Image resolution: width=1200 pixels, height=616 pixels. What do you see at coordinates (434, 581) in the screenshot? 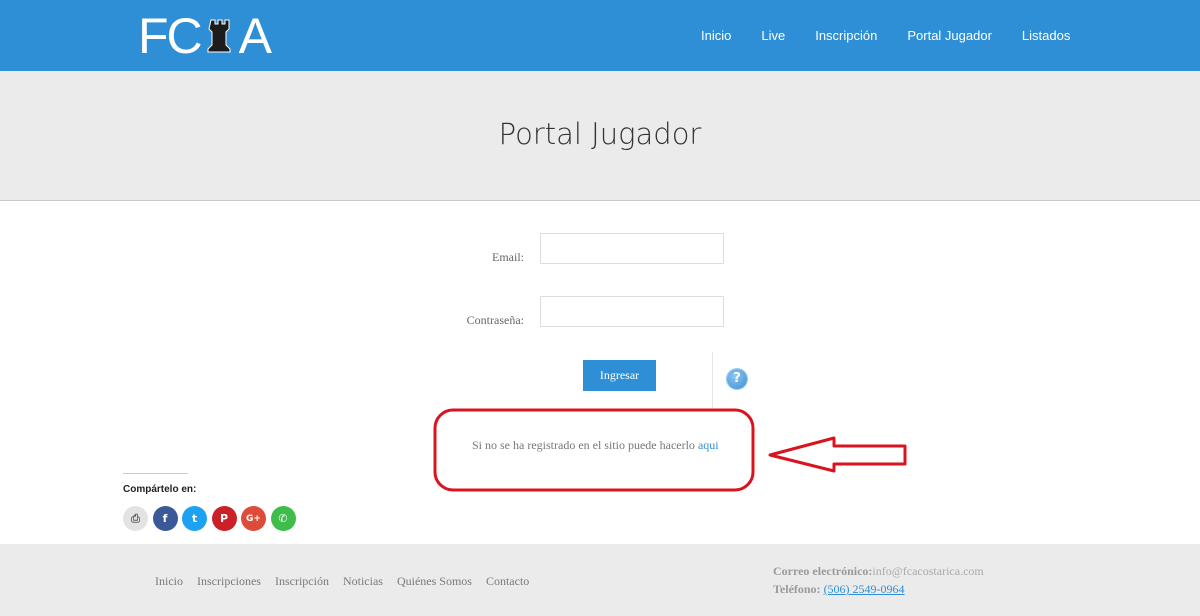
I see `footer-link-quienes-somos: Quiénes Somos` at bounding box center [434, 581].